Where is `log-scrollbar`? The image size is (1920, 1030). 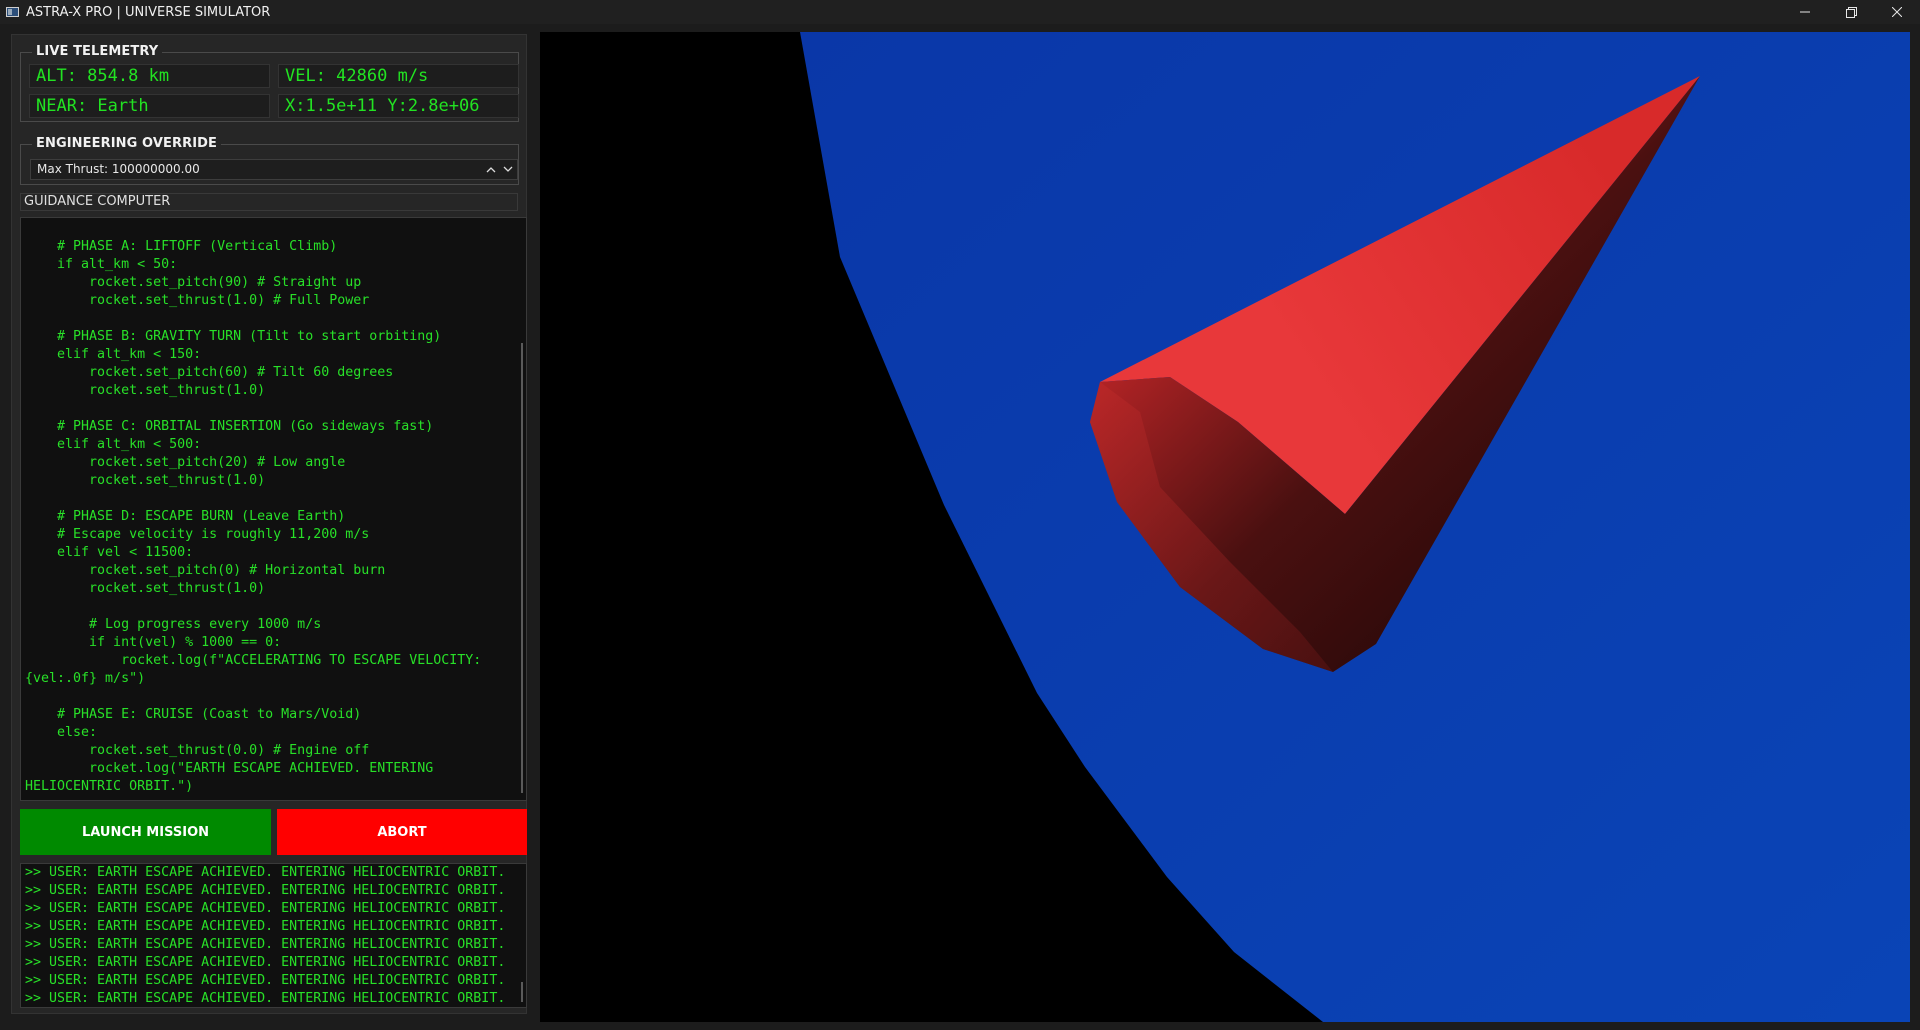 log-scrollbar is located at coordinates (522, 992).